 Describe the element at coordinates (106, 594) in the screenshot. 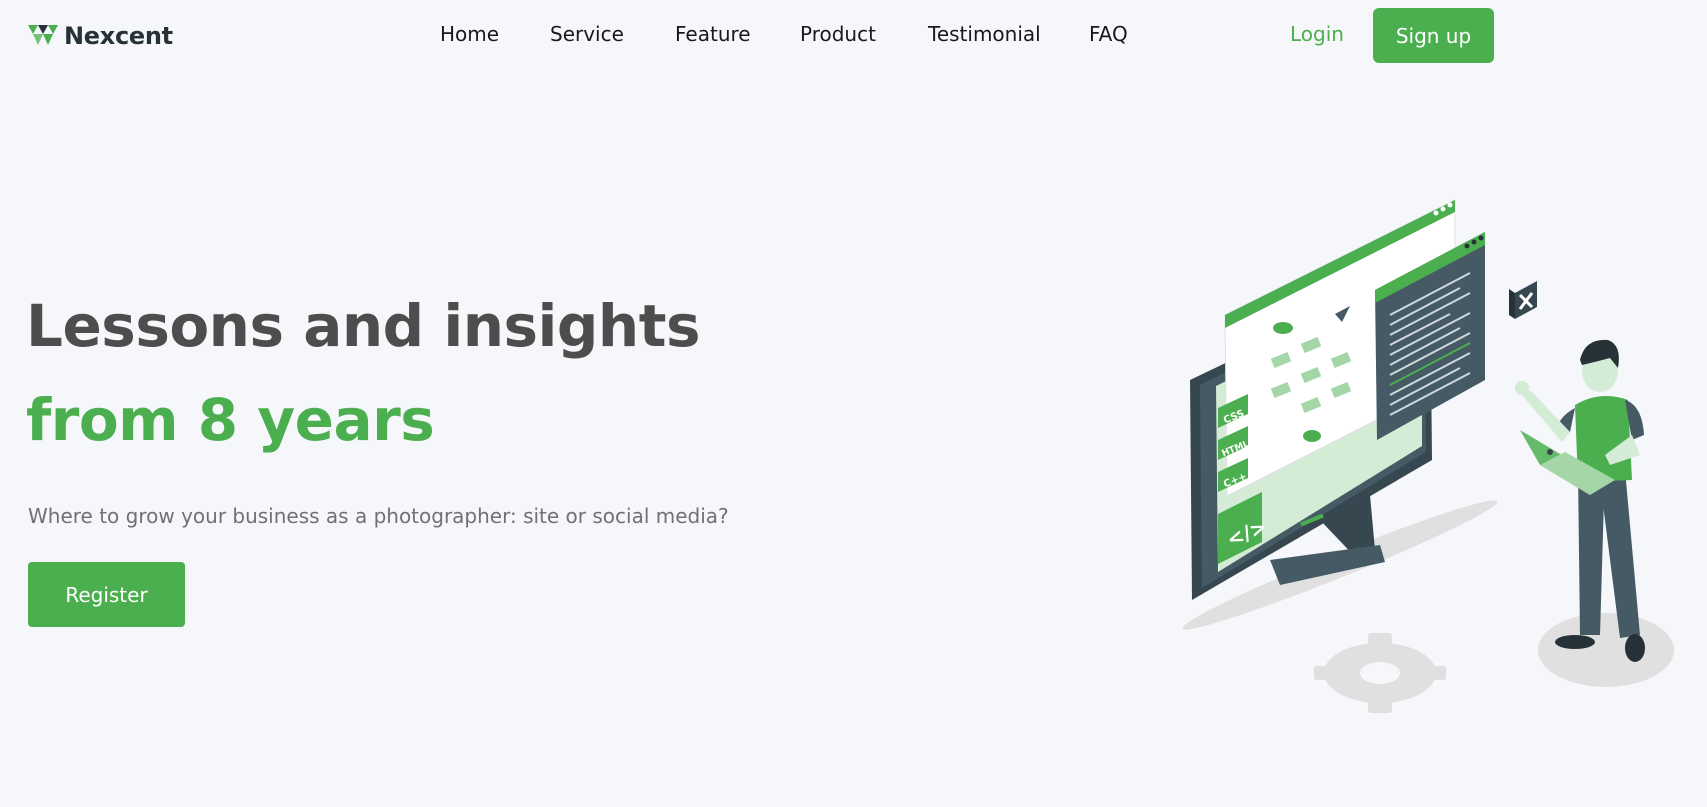

I see `register-button: Register` at that location.